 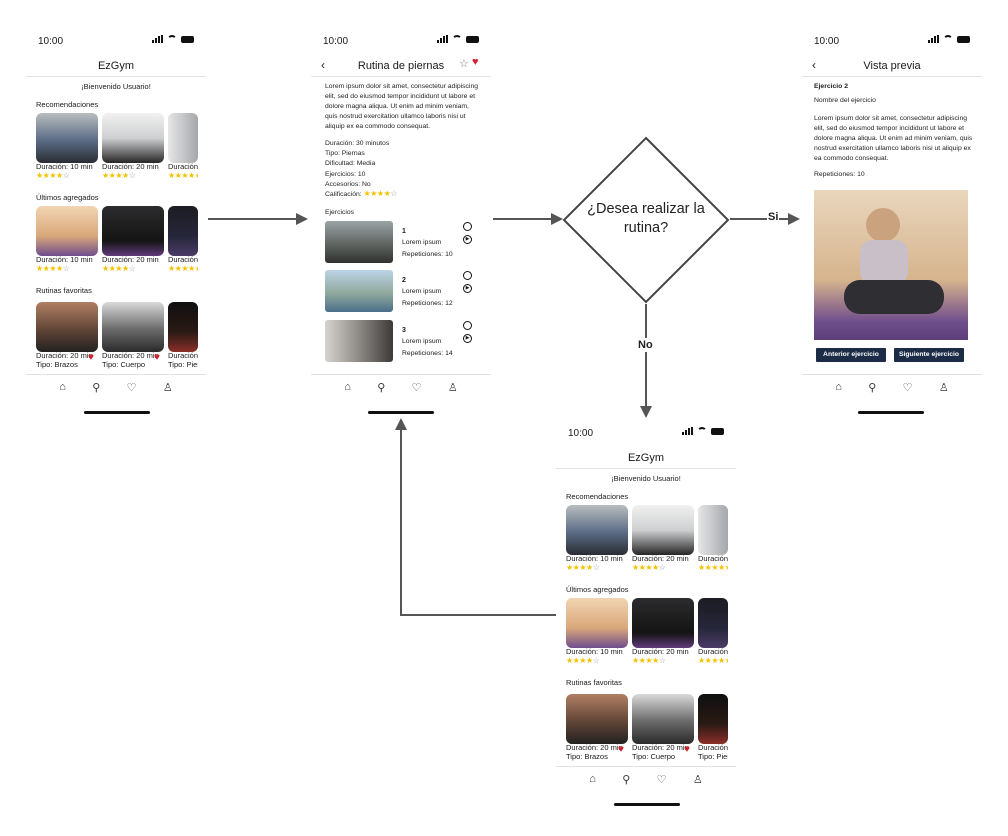 I want to click on exercise-image, so click(x=891, y=265).